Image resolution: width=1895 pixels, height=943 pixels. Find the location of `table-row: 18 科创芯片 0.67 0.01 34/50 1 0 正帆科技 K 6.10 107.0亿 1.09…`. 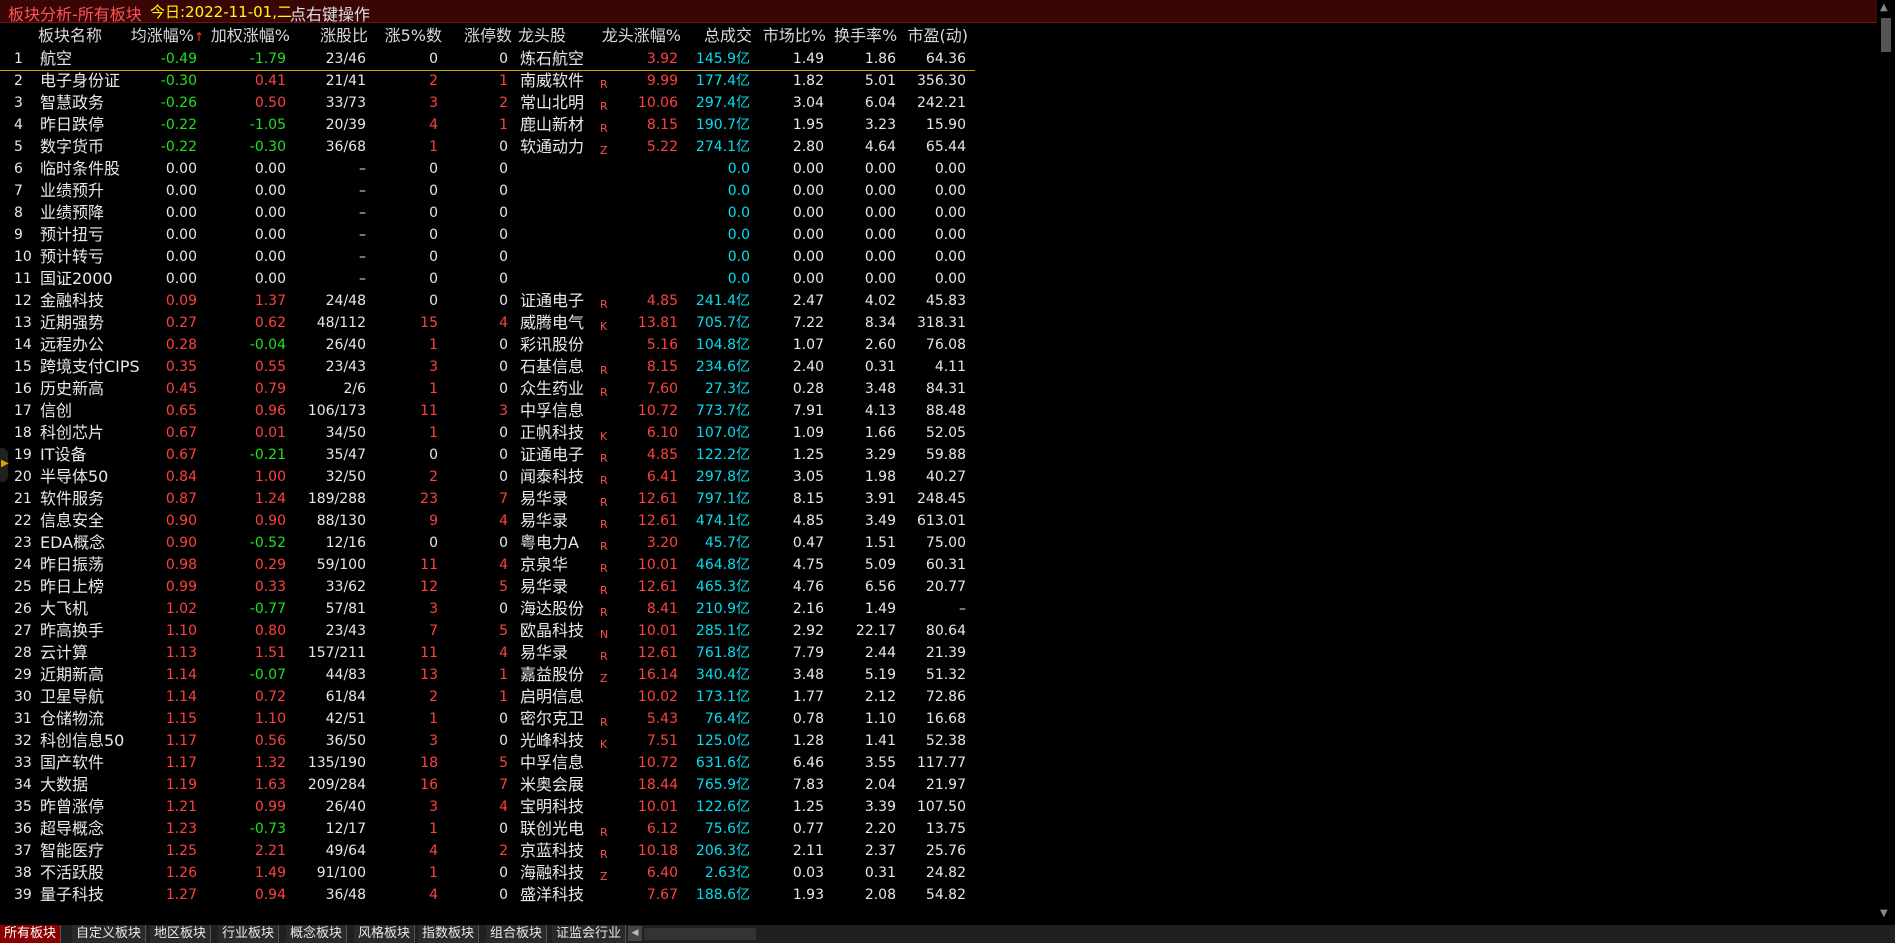

table-row: 18 科创芯片 0.67 0.01 34/50 1 0 正帆科技 K 6.10 107.0亿 1.09… is located at coordinates (487, 433).